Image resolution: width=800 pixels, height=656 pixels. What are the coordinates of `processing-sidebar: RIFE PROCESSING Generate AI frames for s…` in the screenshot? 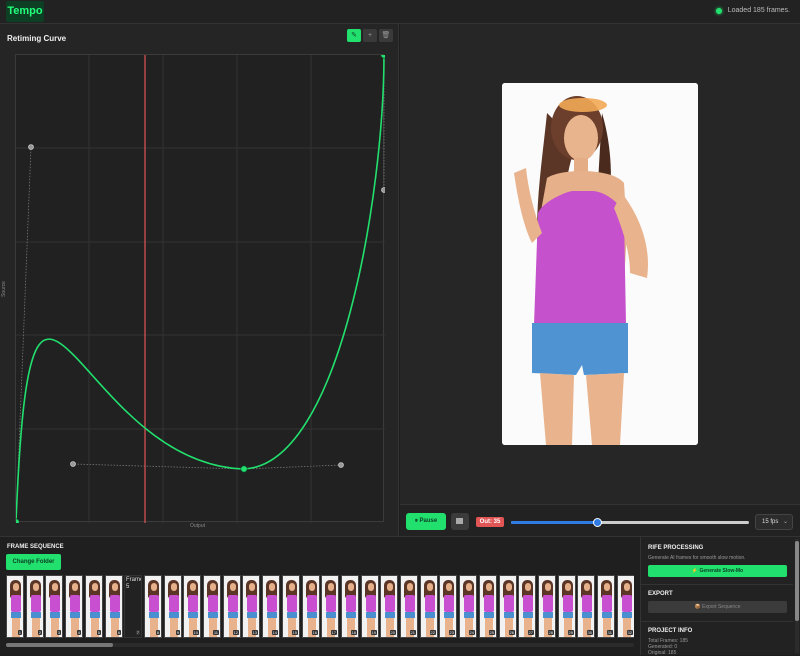 It's located at (720, 596).